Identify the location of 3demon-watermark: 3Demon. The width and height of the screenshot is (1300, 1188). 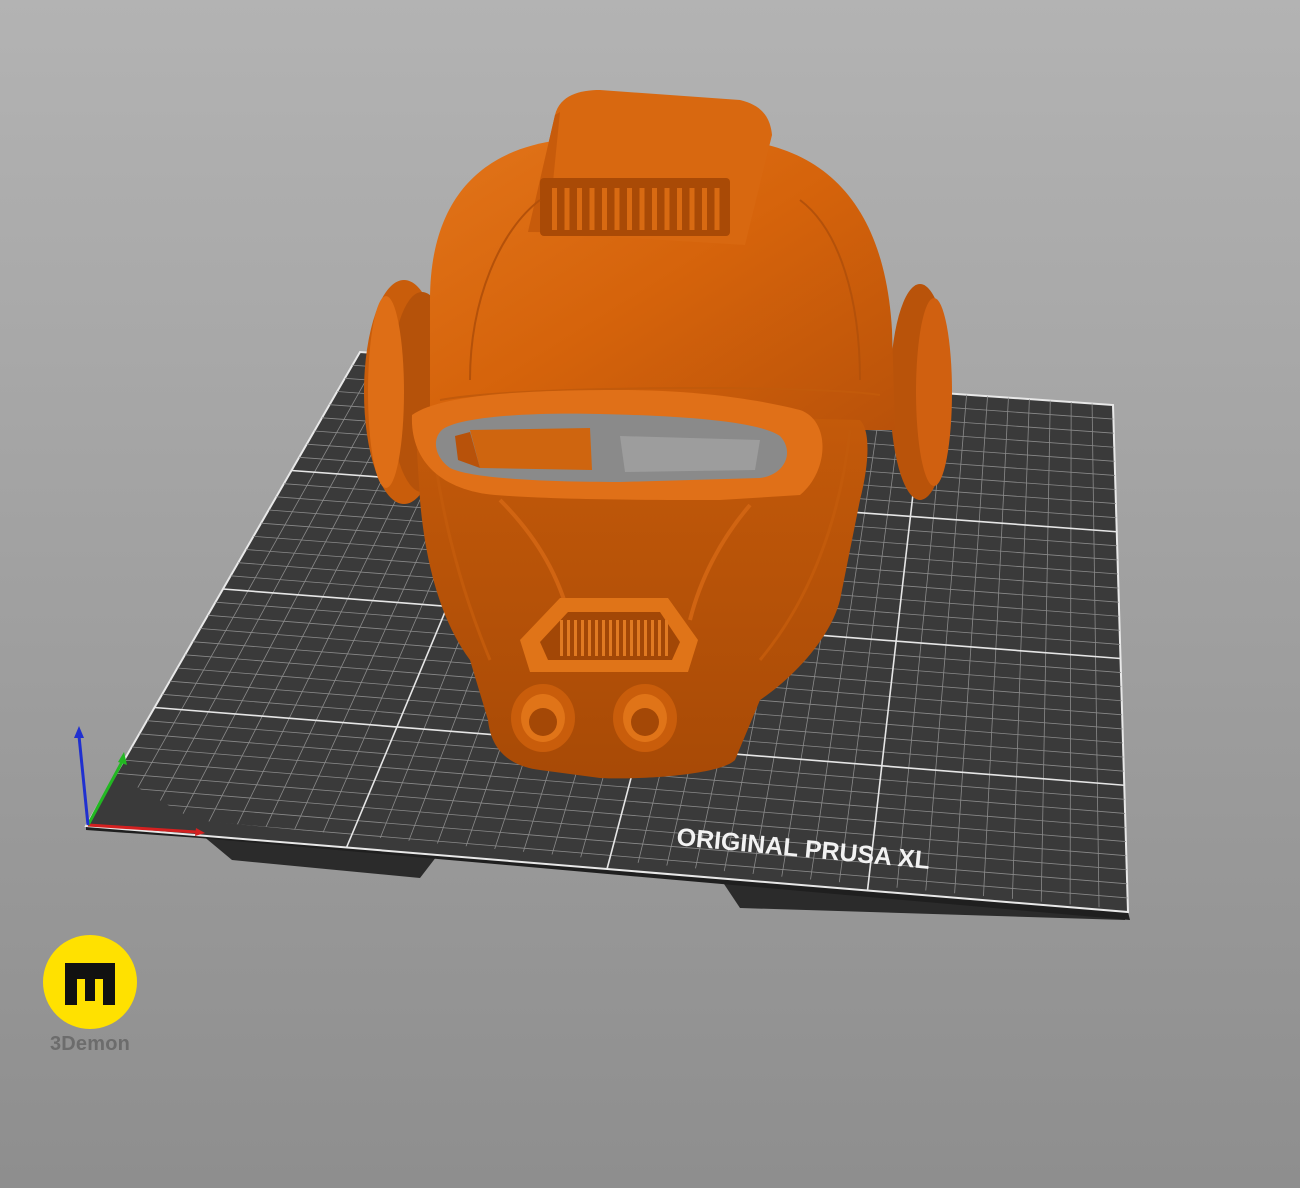
(90, 1000).